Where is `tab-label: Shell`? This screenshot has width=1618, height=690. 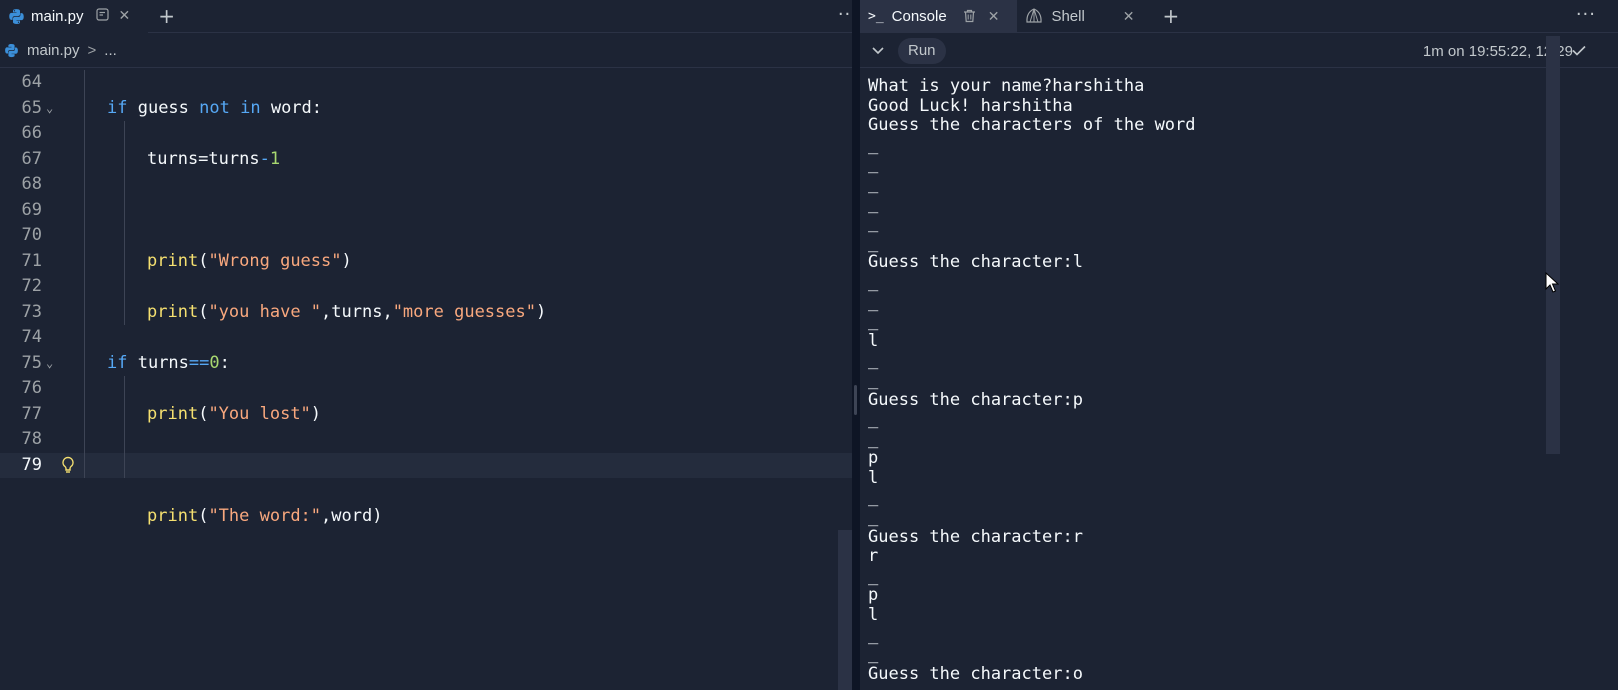 tab-label: Shell is located at coordinates (1068, 16).